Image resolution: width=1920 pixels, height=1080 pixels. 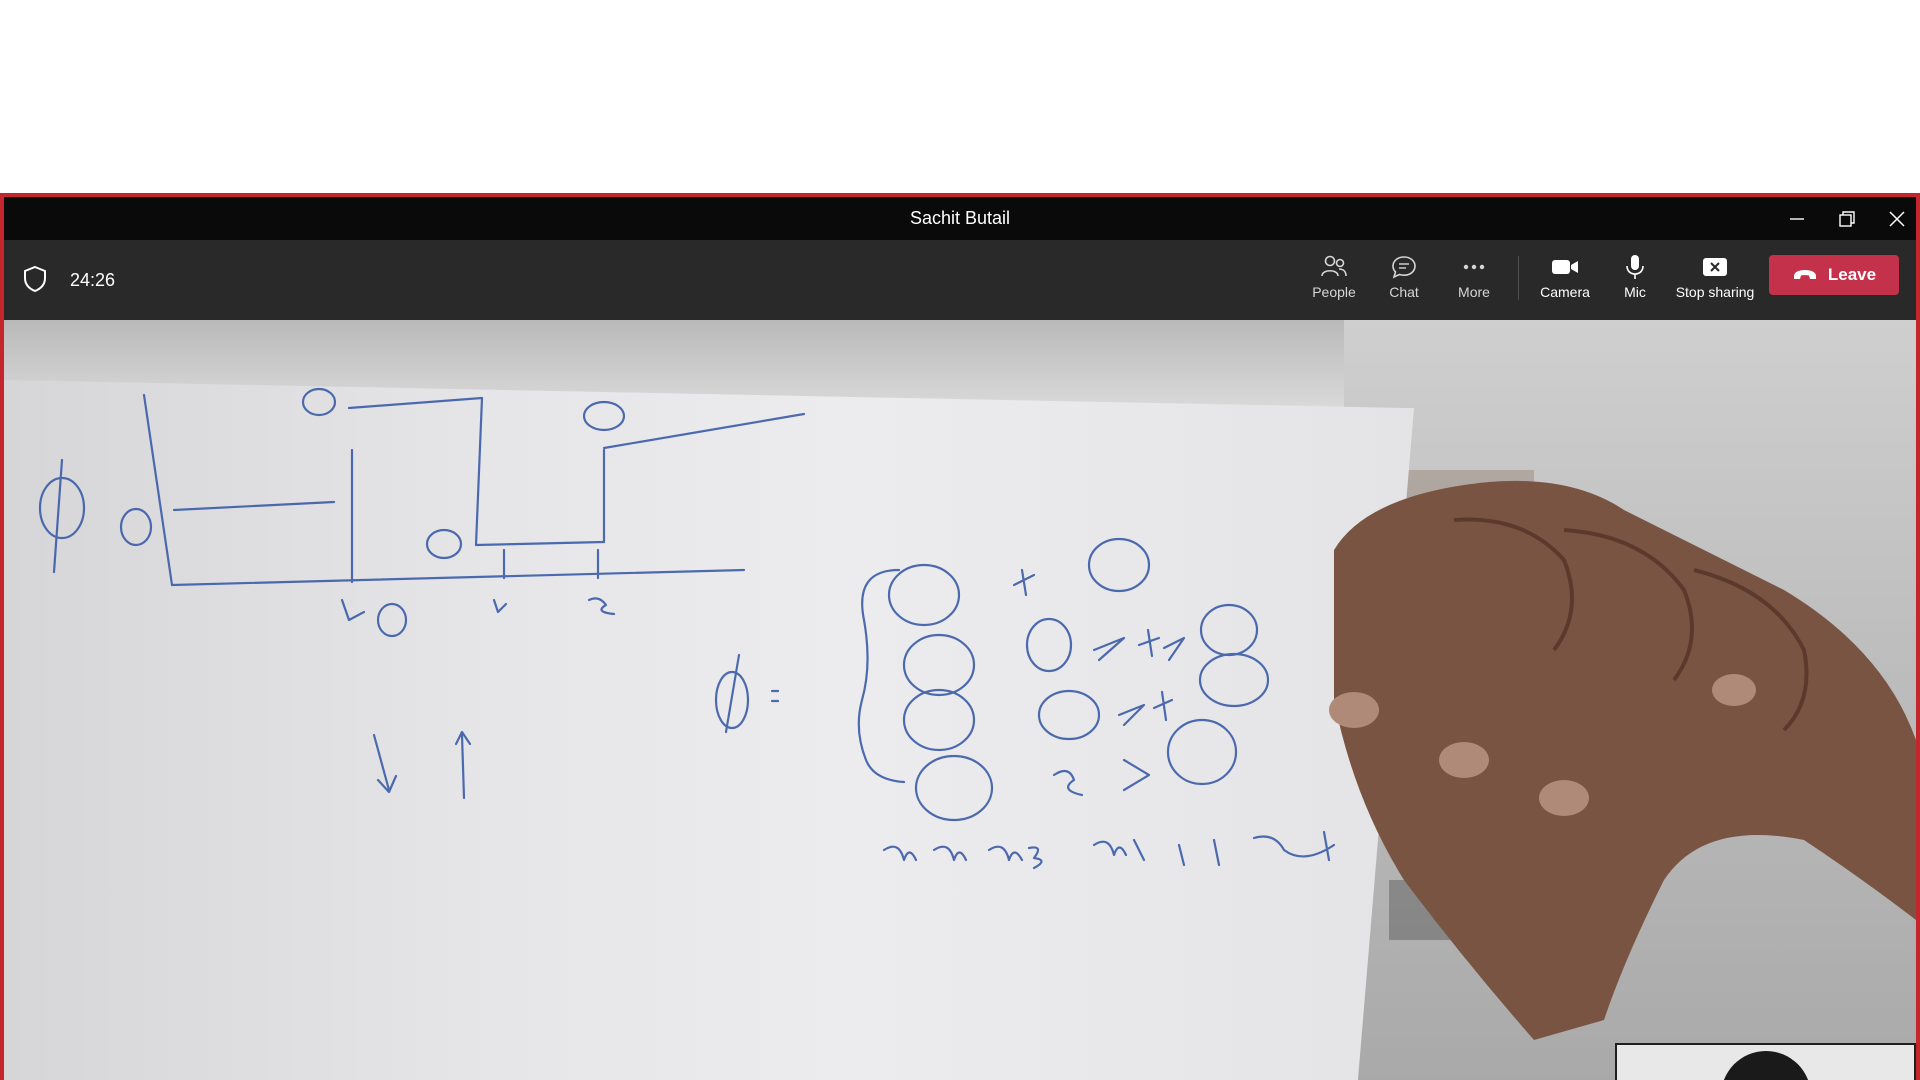 What do you see at coordinates (1635, 267) in the screenshot?
I see `mic-icon` at bounding box center [1635, 267].